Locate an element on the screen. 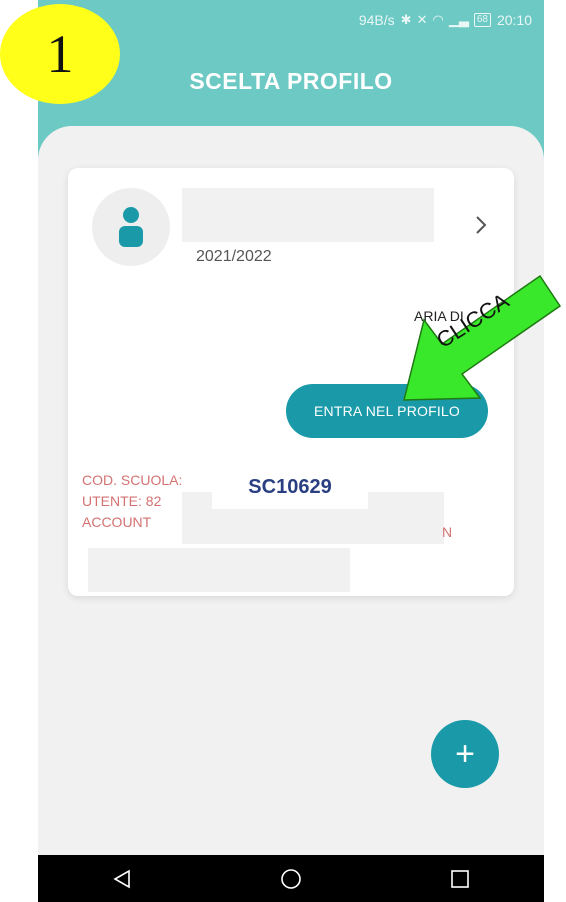 This screenshot has height=902, width=566. recent-square-icon is located at coordinates (460, 879).